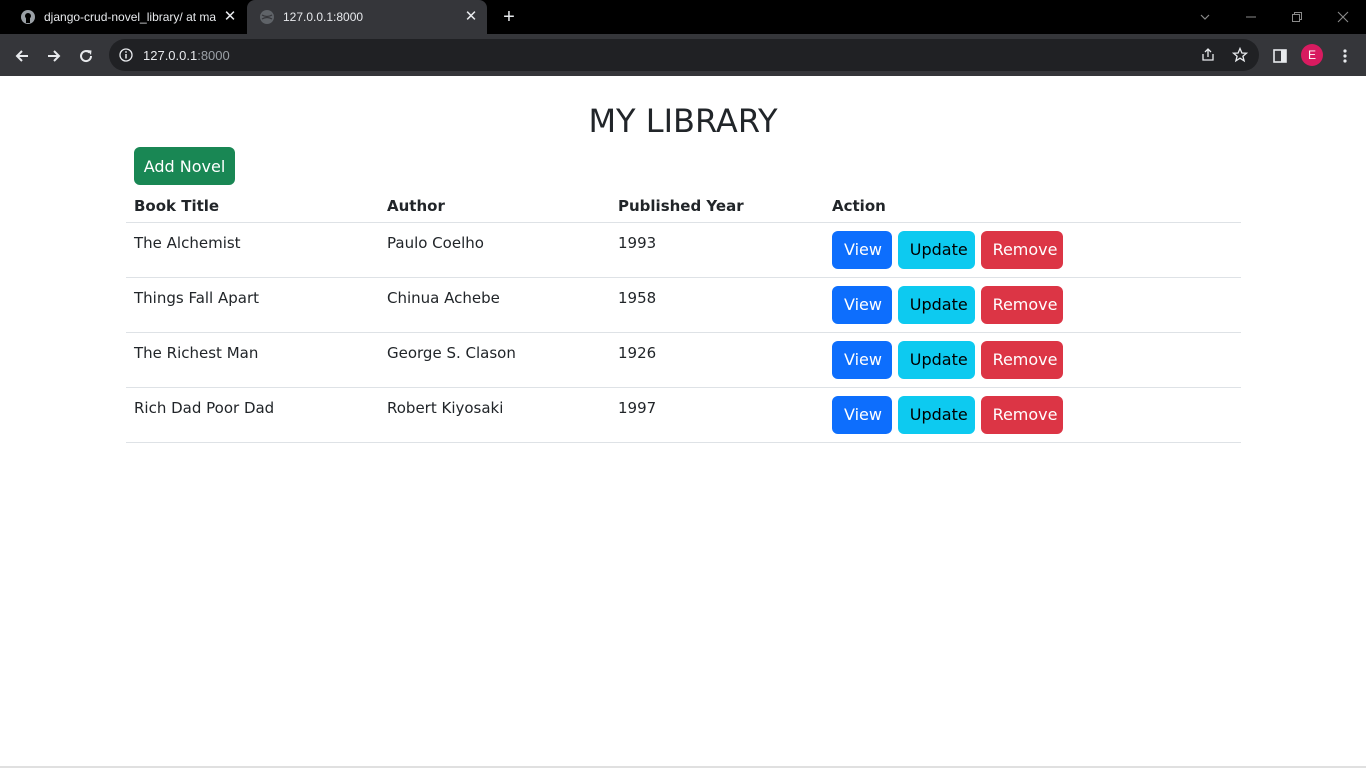  Describe the element at coordinates (130, 17) in the screenshot. I see `tab-title: django-crud-novel_library/ at ma` at that location.